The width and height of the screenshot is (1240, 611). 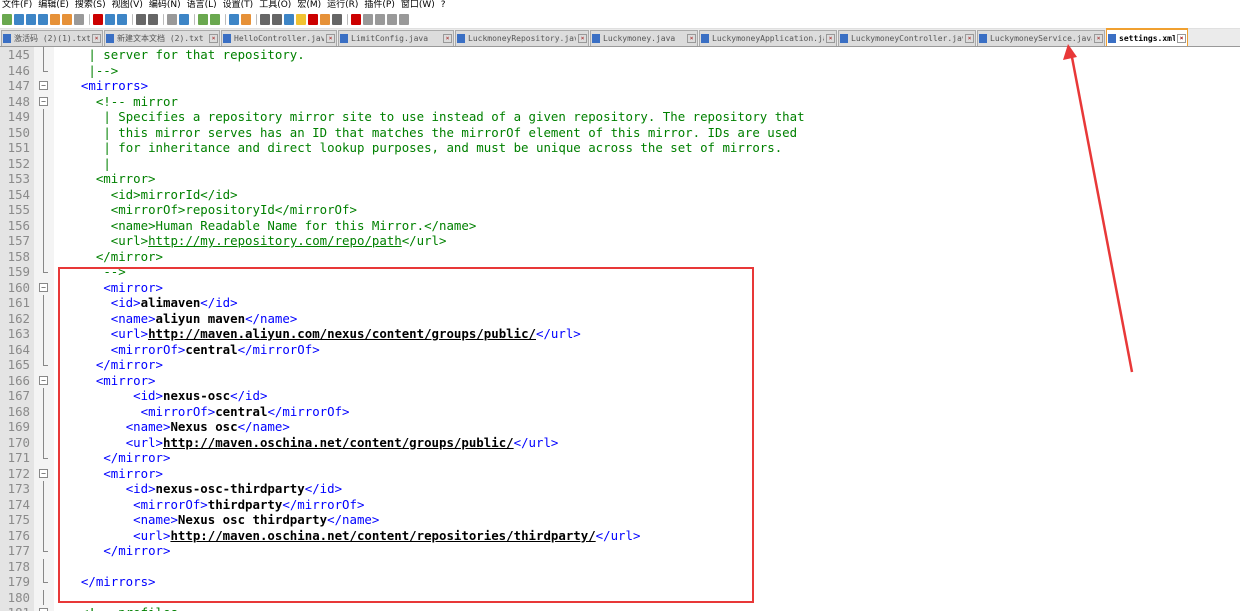 I want to click on annotation-arrow, so click(x=1098, y=208).